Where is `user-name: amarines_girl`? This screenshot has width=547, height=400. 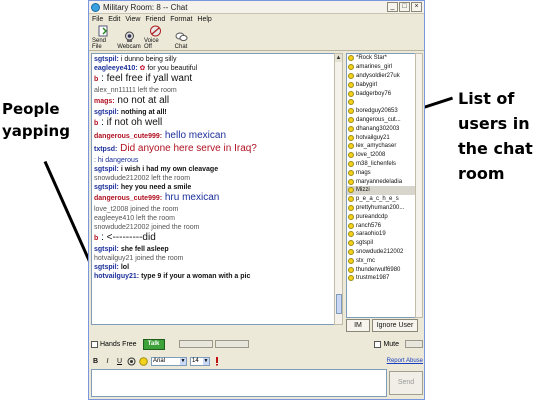 user-name: amarines_girl is located at coordinates (374, 67).